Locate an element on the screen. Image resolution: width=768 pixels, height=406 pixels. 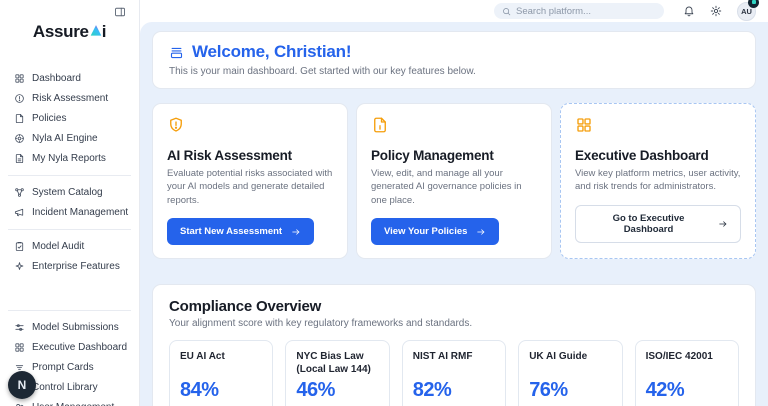
feature-button-go-to-executive-dashboard: Go to Executive Dashboard is located at coordinates (658, 223).